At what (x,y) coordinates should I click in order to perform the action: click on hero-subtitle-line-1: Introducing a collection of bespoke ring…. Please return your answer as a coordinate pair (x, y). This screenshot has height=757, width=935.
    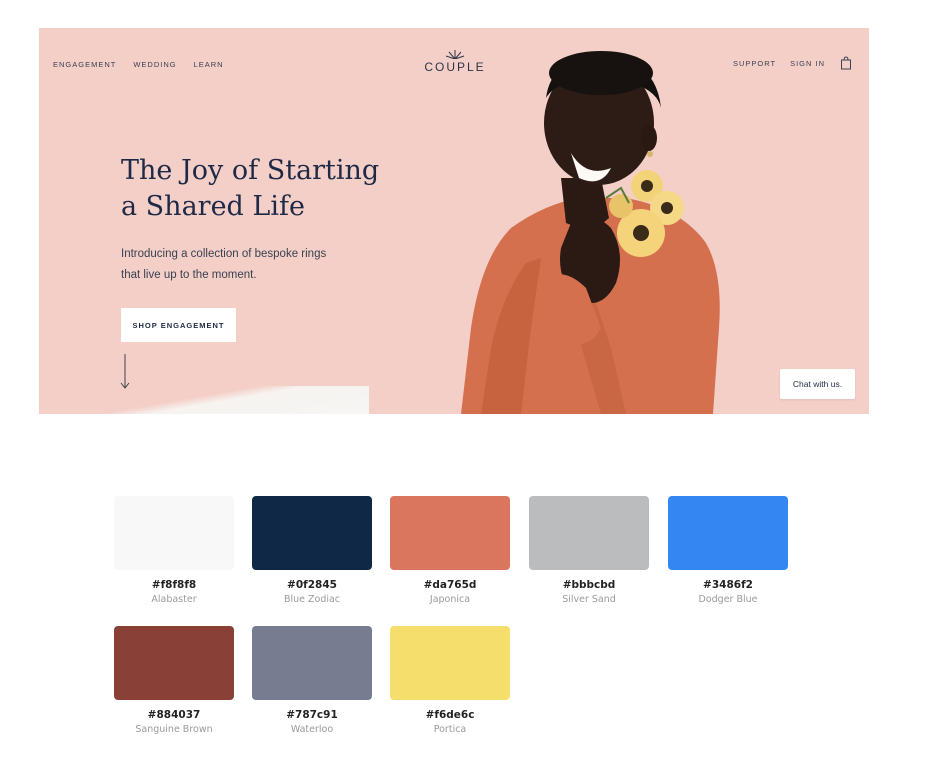
    Looking at the image, I should click on (224, 254).